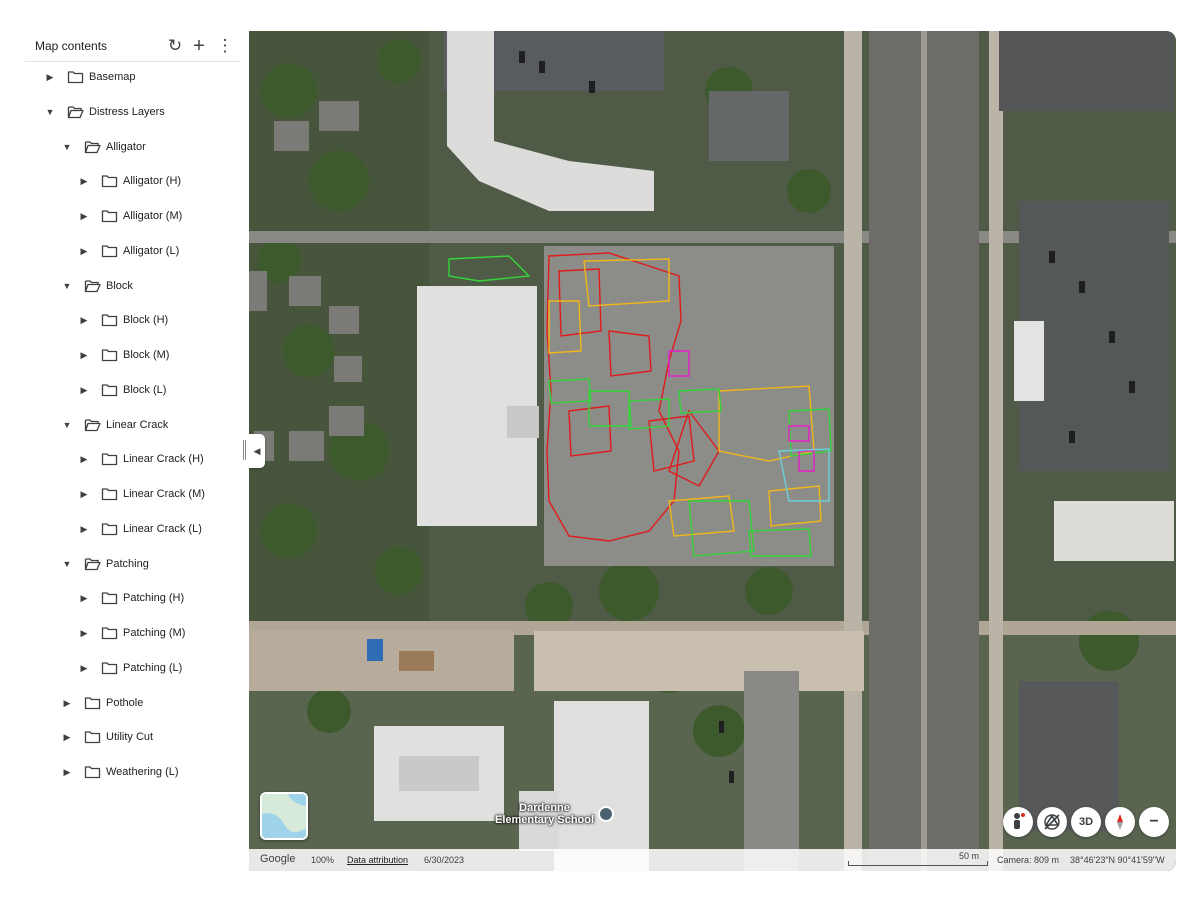  What do you see at coordinates (126, 146) in the screenshot?
I see `tree-item-label: Alligator` at bounding box center [126, 146].